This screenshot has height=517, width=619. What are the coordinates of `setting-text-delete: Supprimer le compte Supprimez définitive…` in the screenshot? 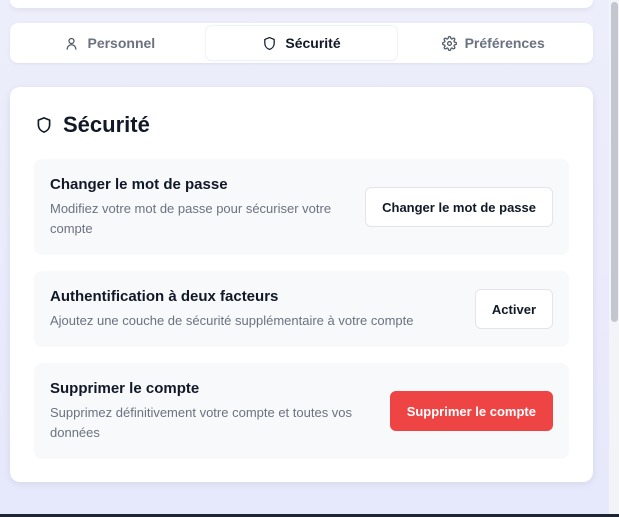 It's located at (201, 411).